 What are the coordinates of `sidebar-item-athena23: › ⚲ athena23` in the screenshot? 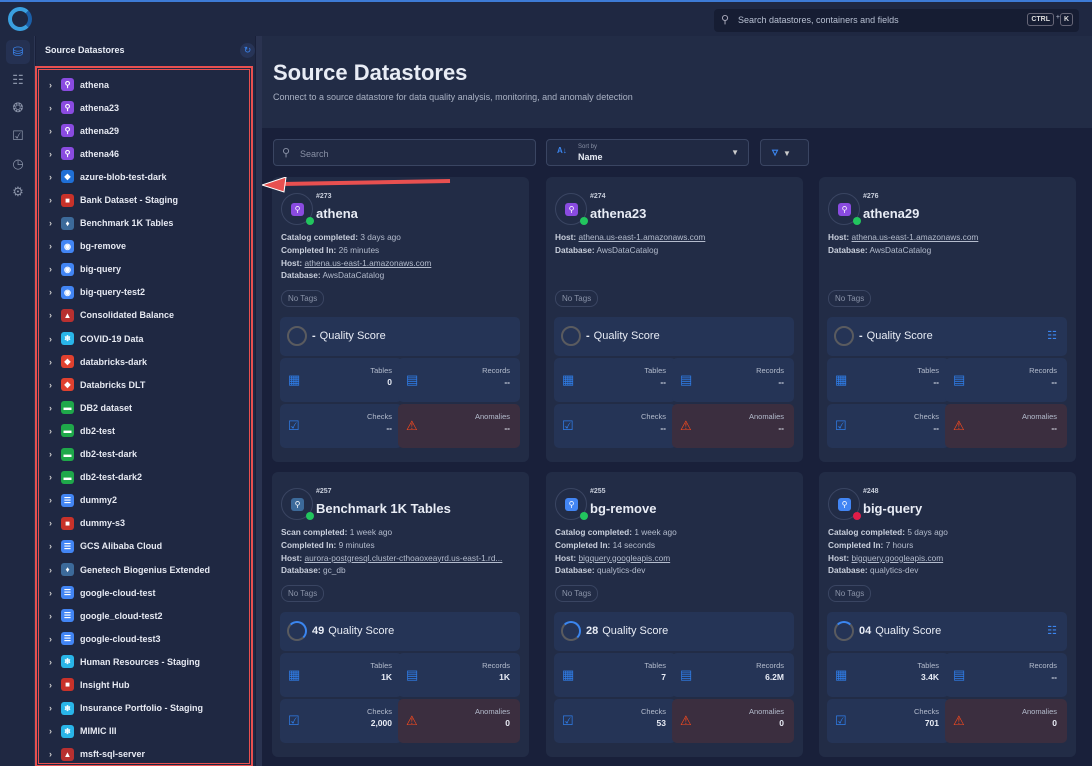 It's located at (144, 107).